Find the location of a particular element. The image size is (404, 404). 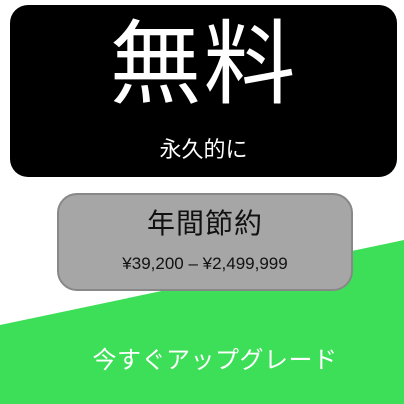

free-title: 無料 is located at coordinates (203, 64).